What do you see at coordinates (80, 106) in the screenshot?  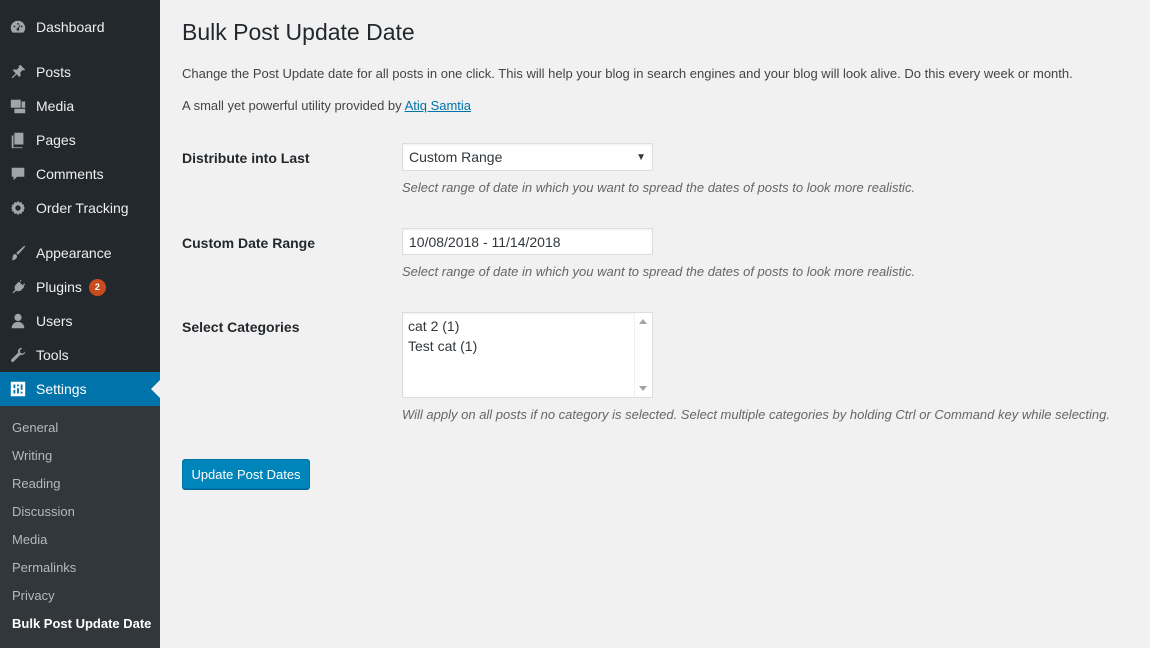 I see `sidebar-item-media: Media` at bounding box center [80, 106].